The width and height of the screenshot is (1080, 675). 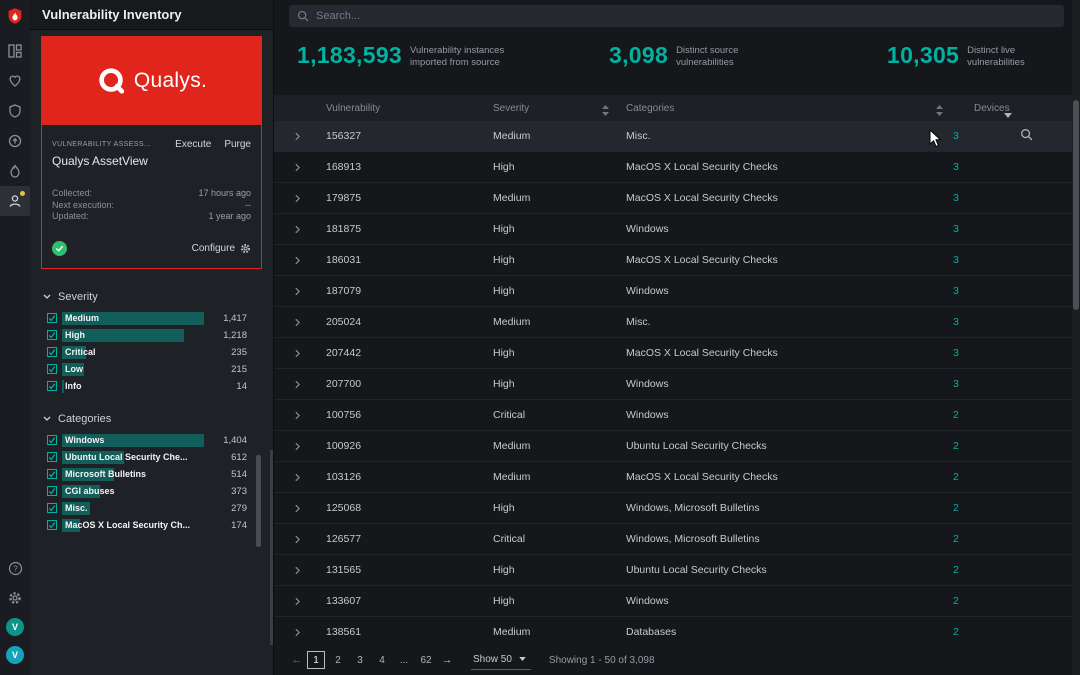 What do you see at coordinates (382, 660) in the screenshot?
I see `page-button: 4` at bounding box center [382, 660].